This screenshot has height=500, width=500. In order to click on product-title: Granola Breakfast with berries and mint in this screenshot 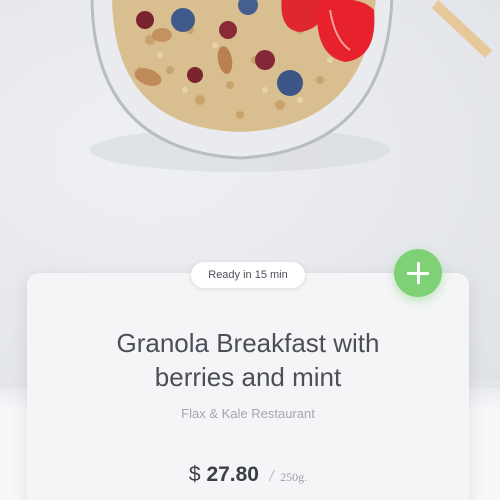, I will do `click(248, 360)`.